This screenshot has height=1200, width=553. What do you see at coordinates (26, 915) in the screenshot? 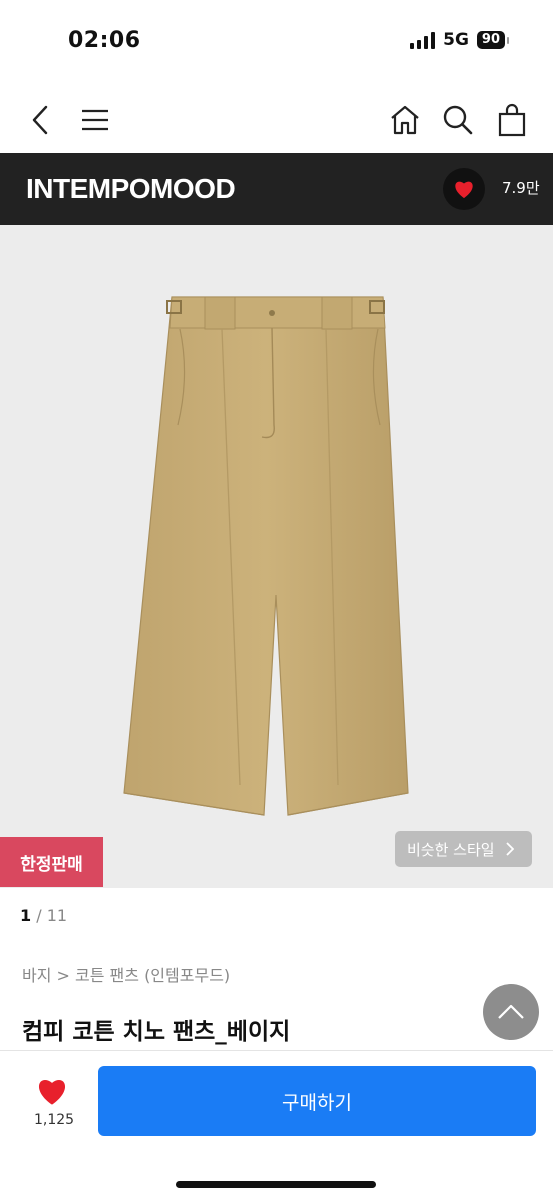
I see `page-current: 1` at bounding box center [26, 915].